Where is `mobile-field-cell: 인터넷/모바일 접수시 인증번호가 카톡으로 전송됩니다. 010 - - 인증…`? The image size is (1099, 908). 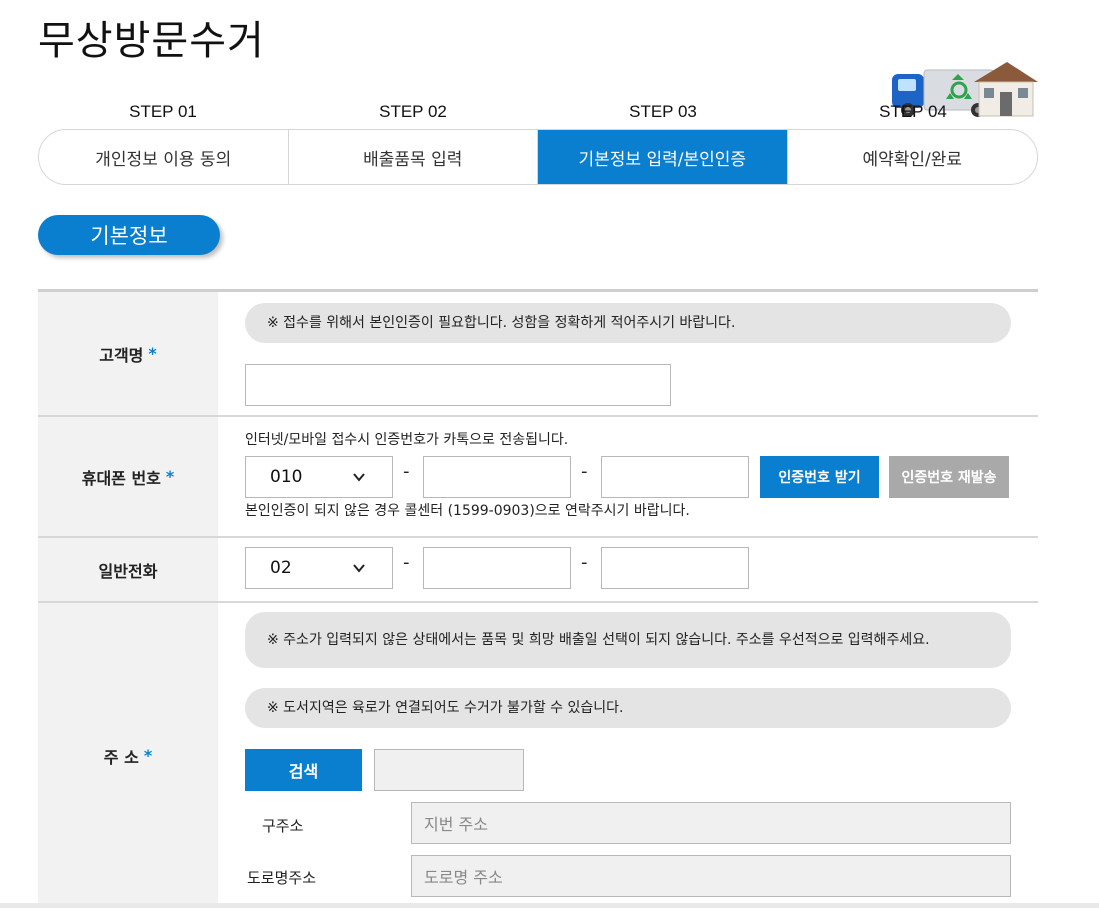 mobile-field-cell: 인터넷/모바일 접수시 인증번호가 카톡으로 전송됩니다. 010 - - 인증… is located at coordinates (628, 476).